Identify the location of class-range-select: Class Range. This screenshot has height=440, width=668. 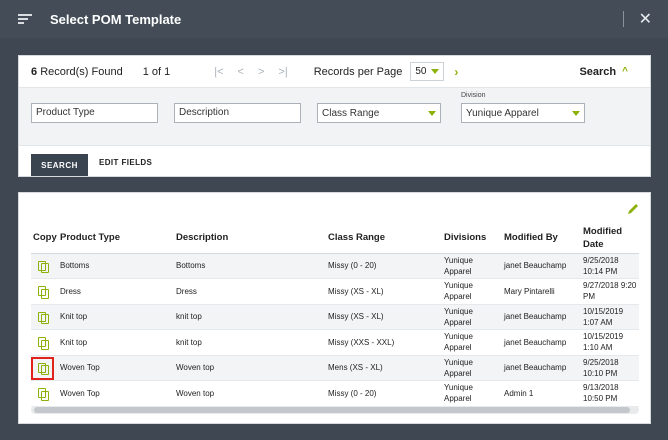
(379, 113).